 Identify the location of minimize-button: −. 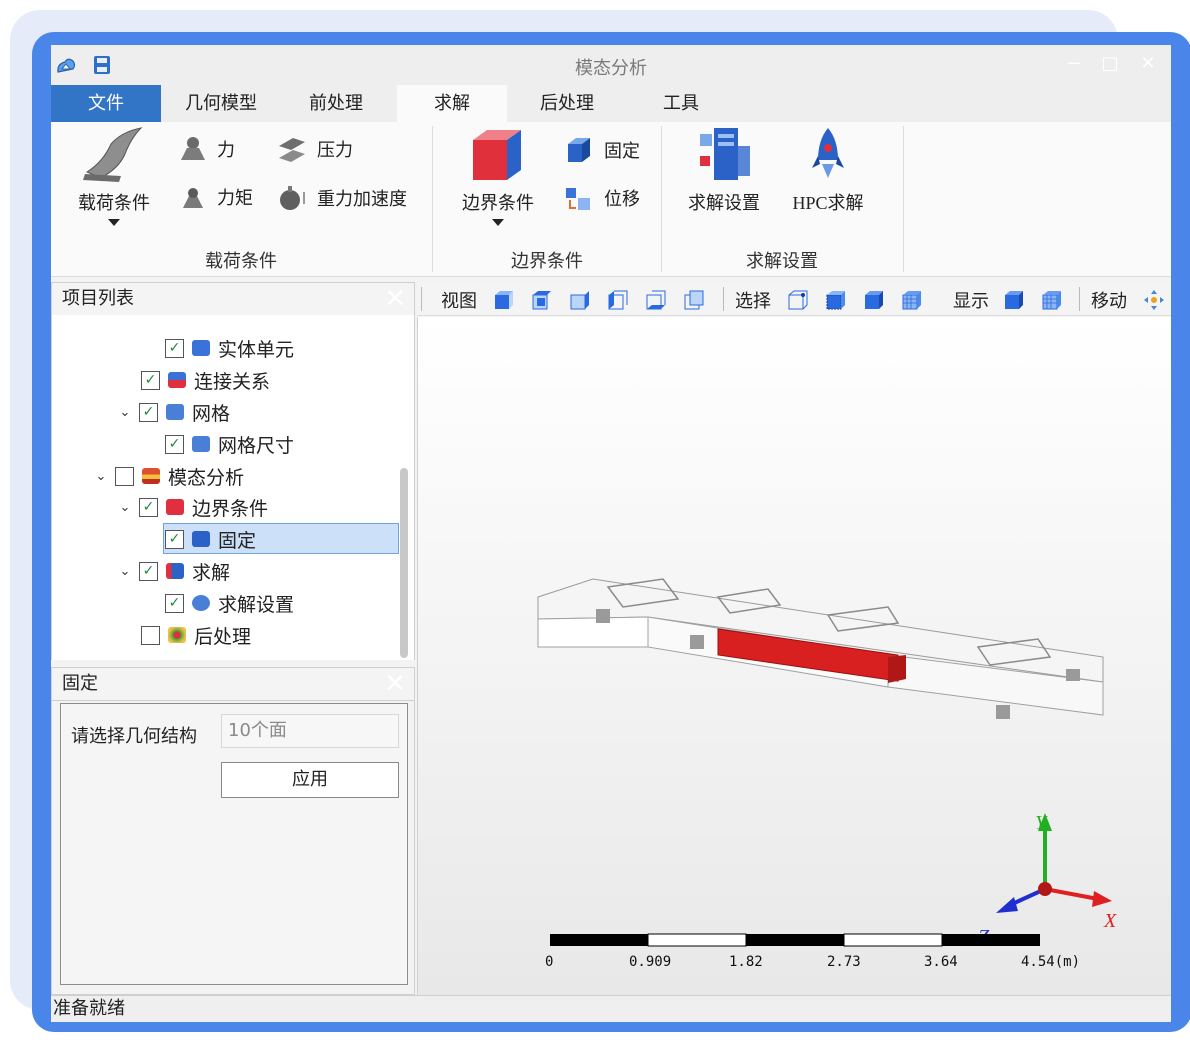
(1074, 64).